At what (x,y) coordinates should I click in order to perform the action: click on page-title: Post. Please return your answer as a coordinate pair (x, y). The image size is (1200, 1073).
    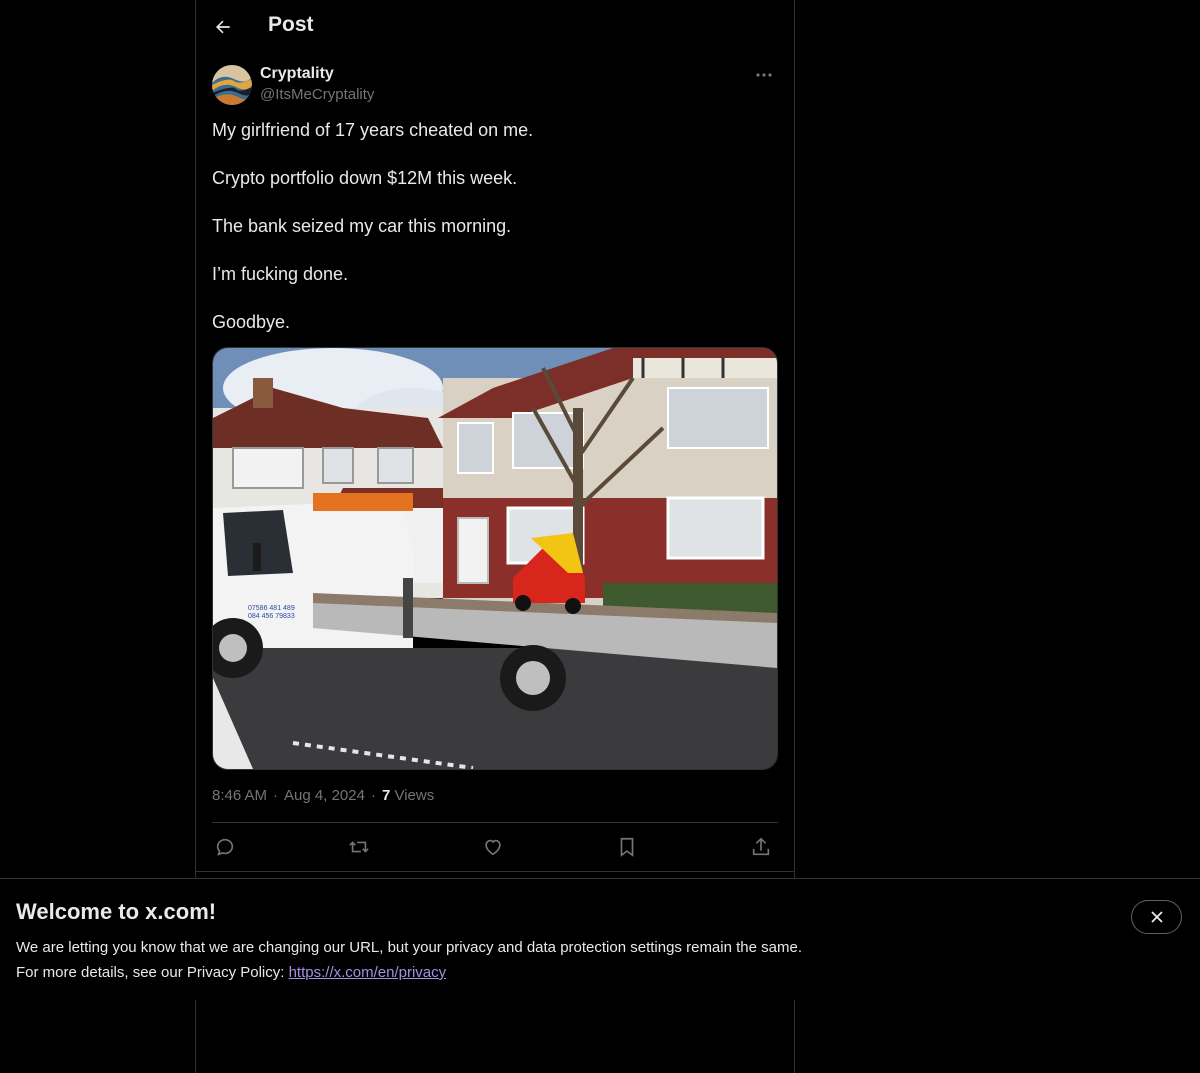
    Looking at the image, I should click on (291, 24).